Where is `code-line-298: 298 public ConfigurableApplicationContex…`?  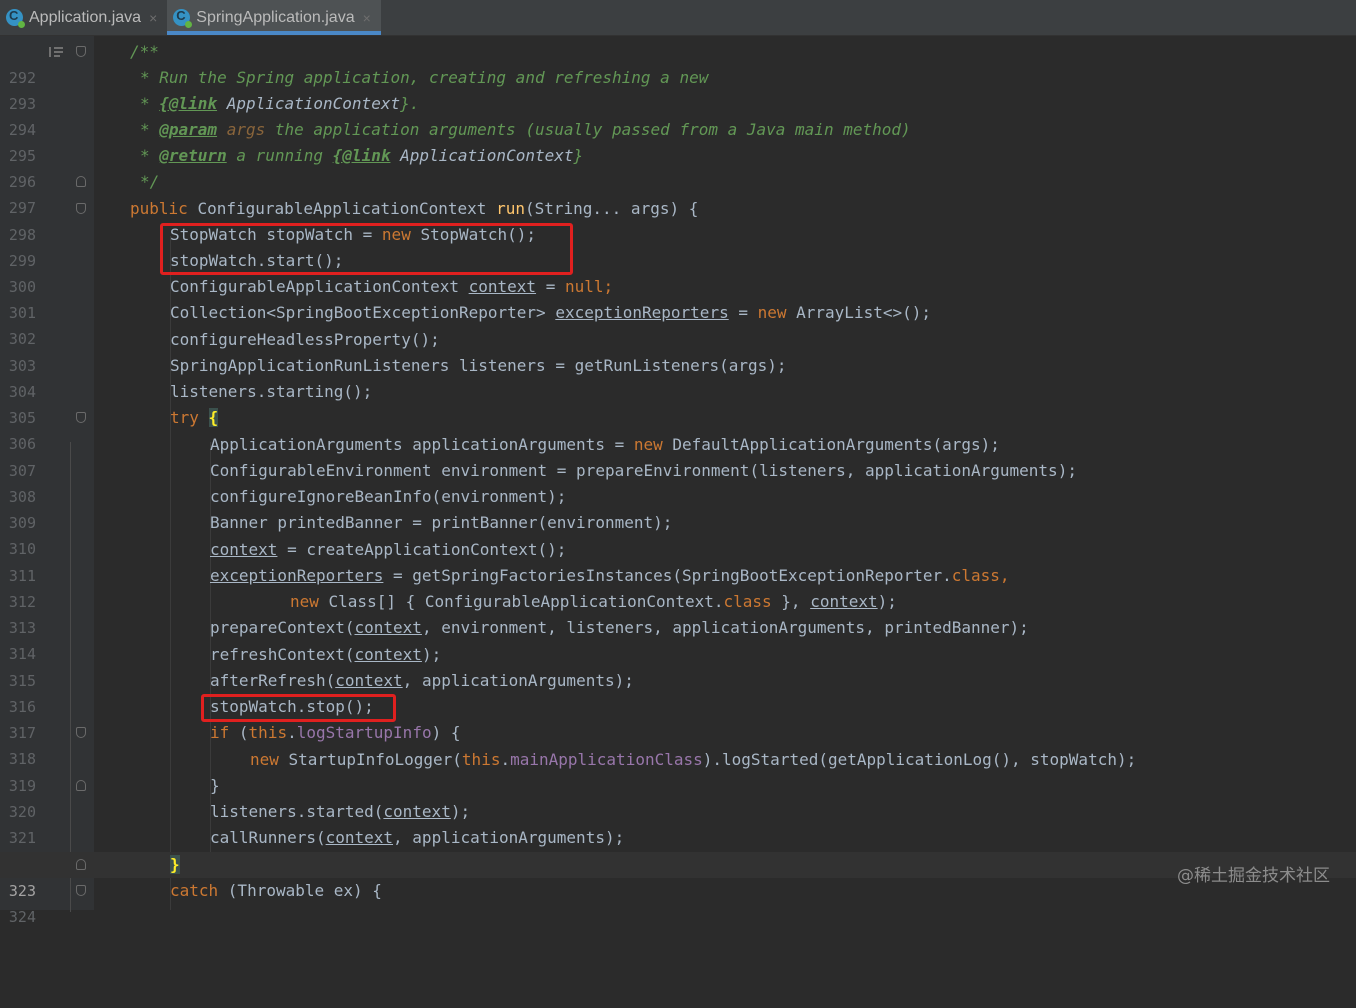 code-line-298: 298 public ConfigurableApplicationContex… is located at coordinates (678, 220).